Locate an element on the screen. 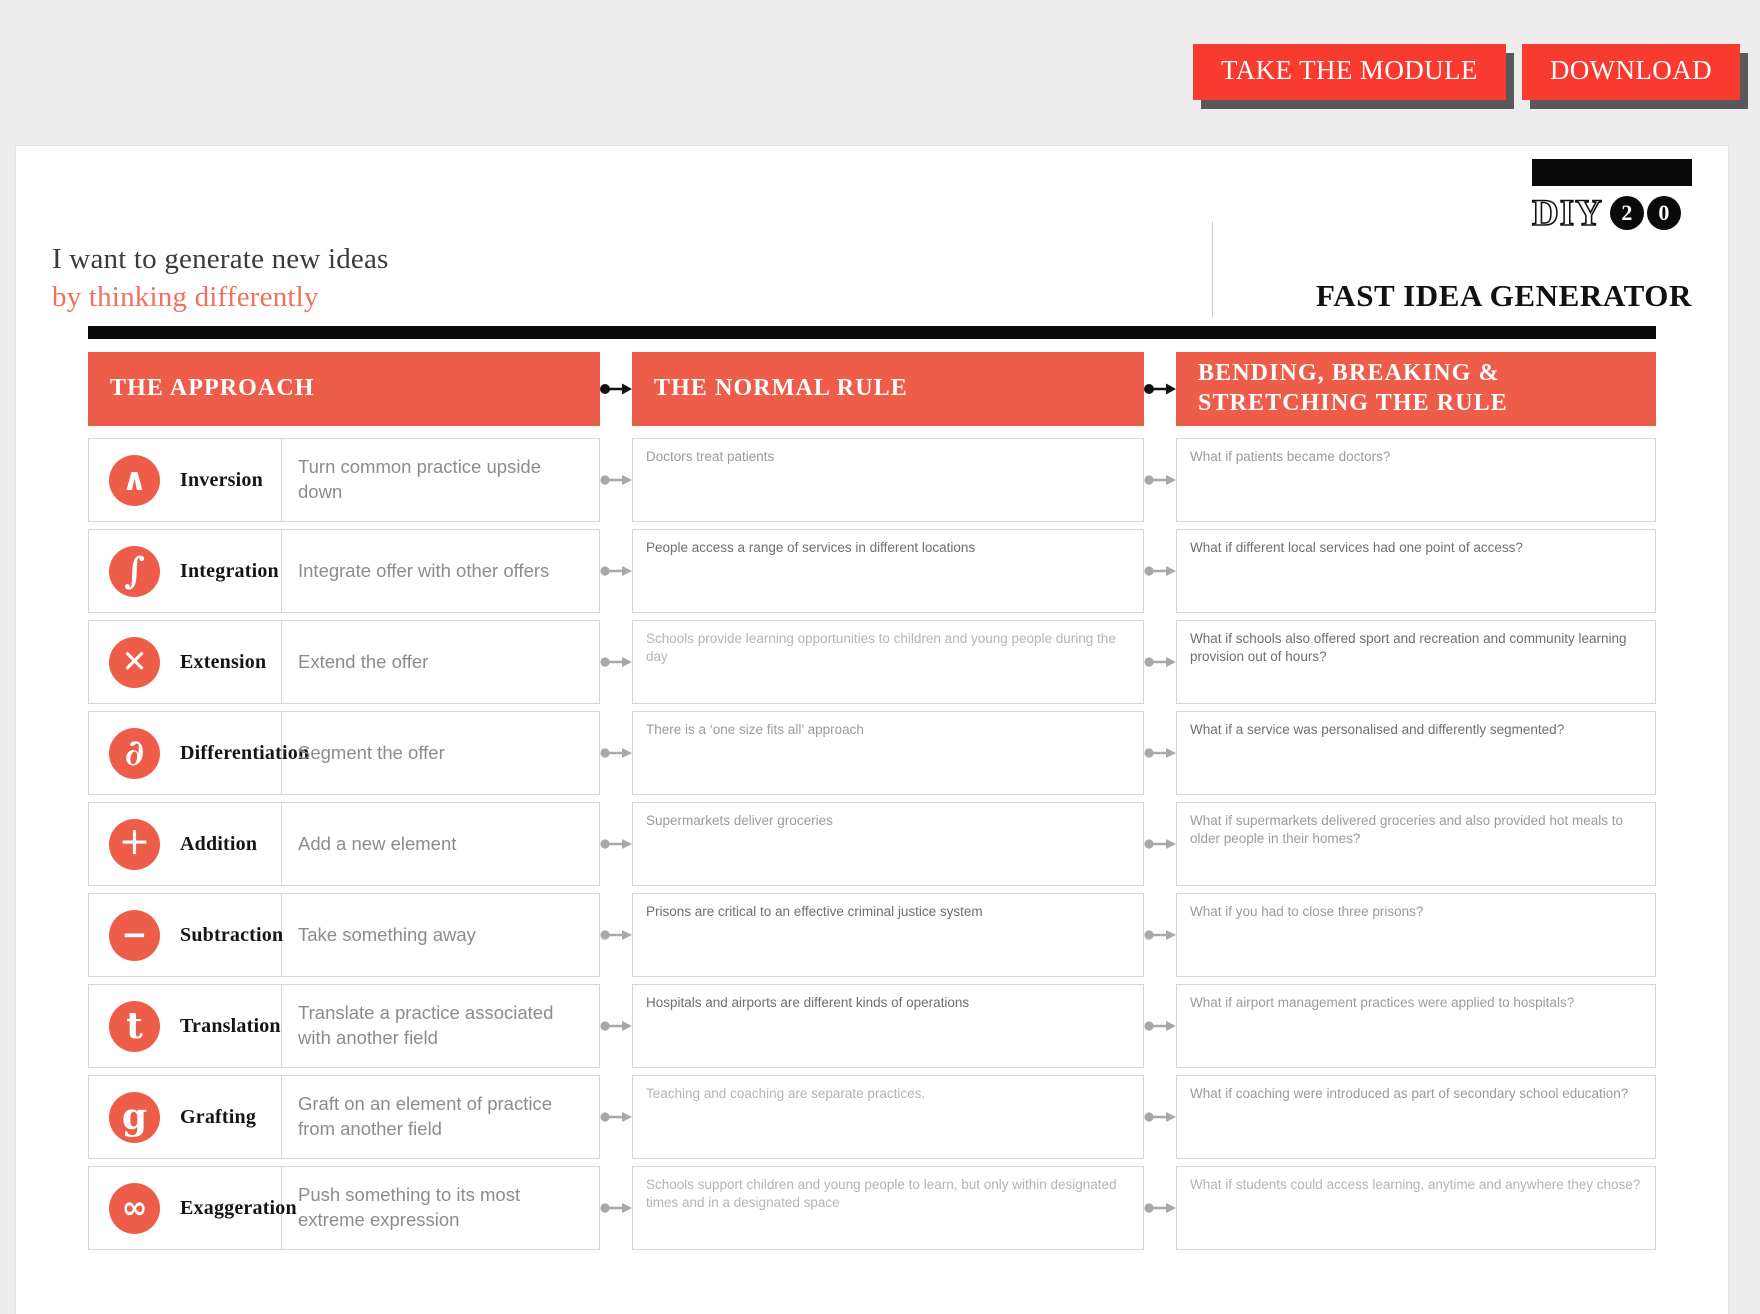 This screenshot has height=1314, width=1760. black-divider-rule is located at coordinates (872, 332).